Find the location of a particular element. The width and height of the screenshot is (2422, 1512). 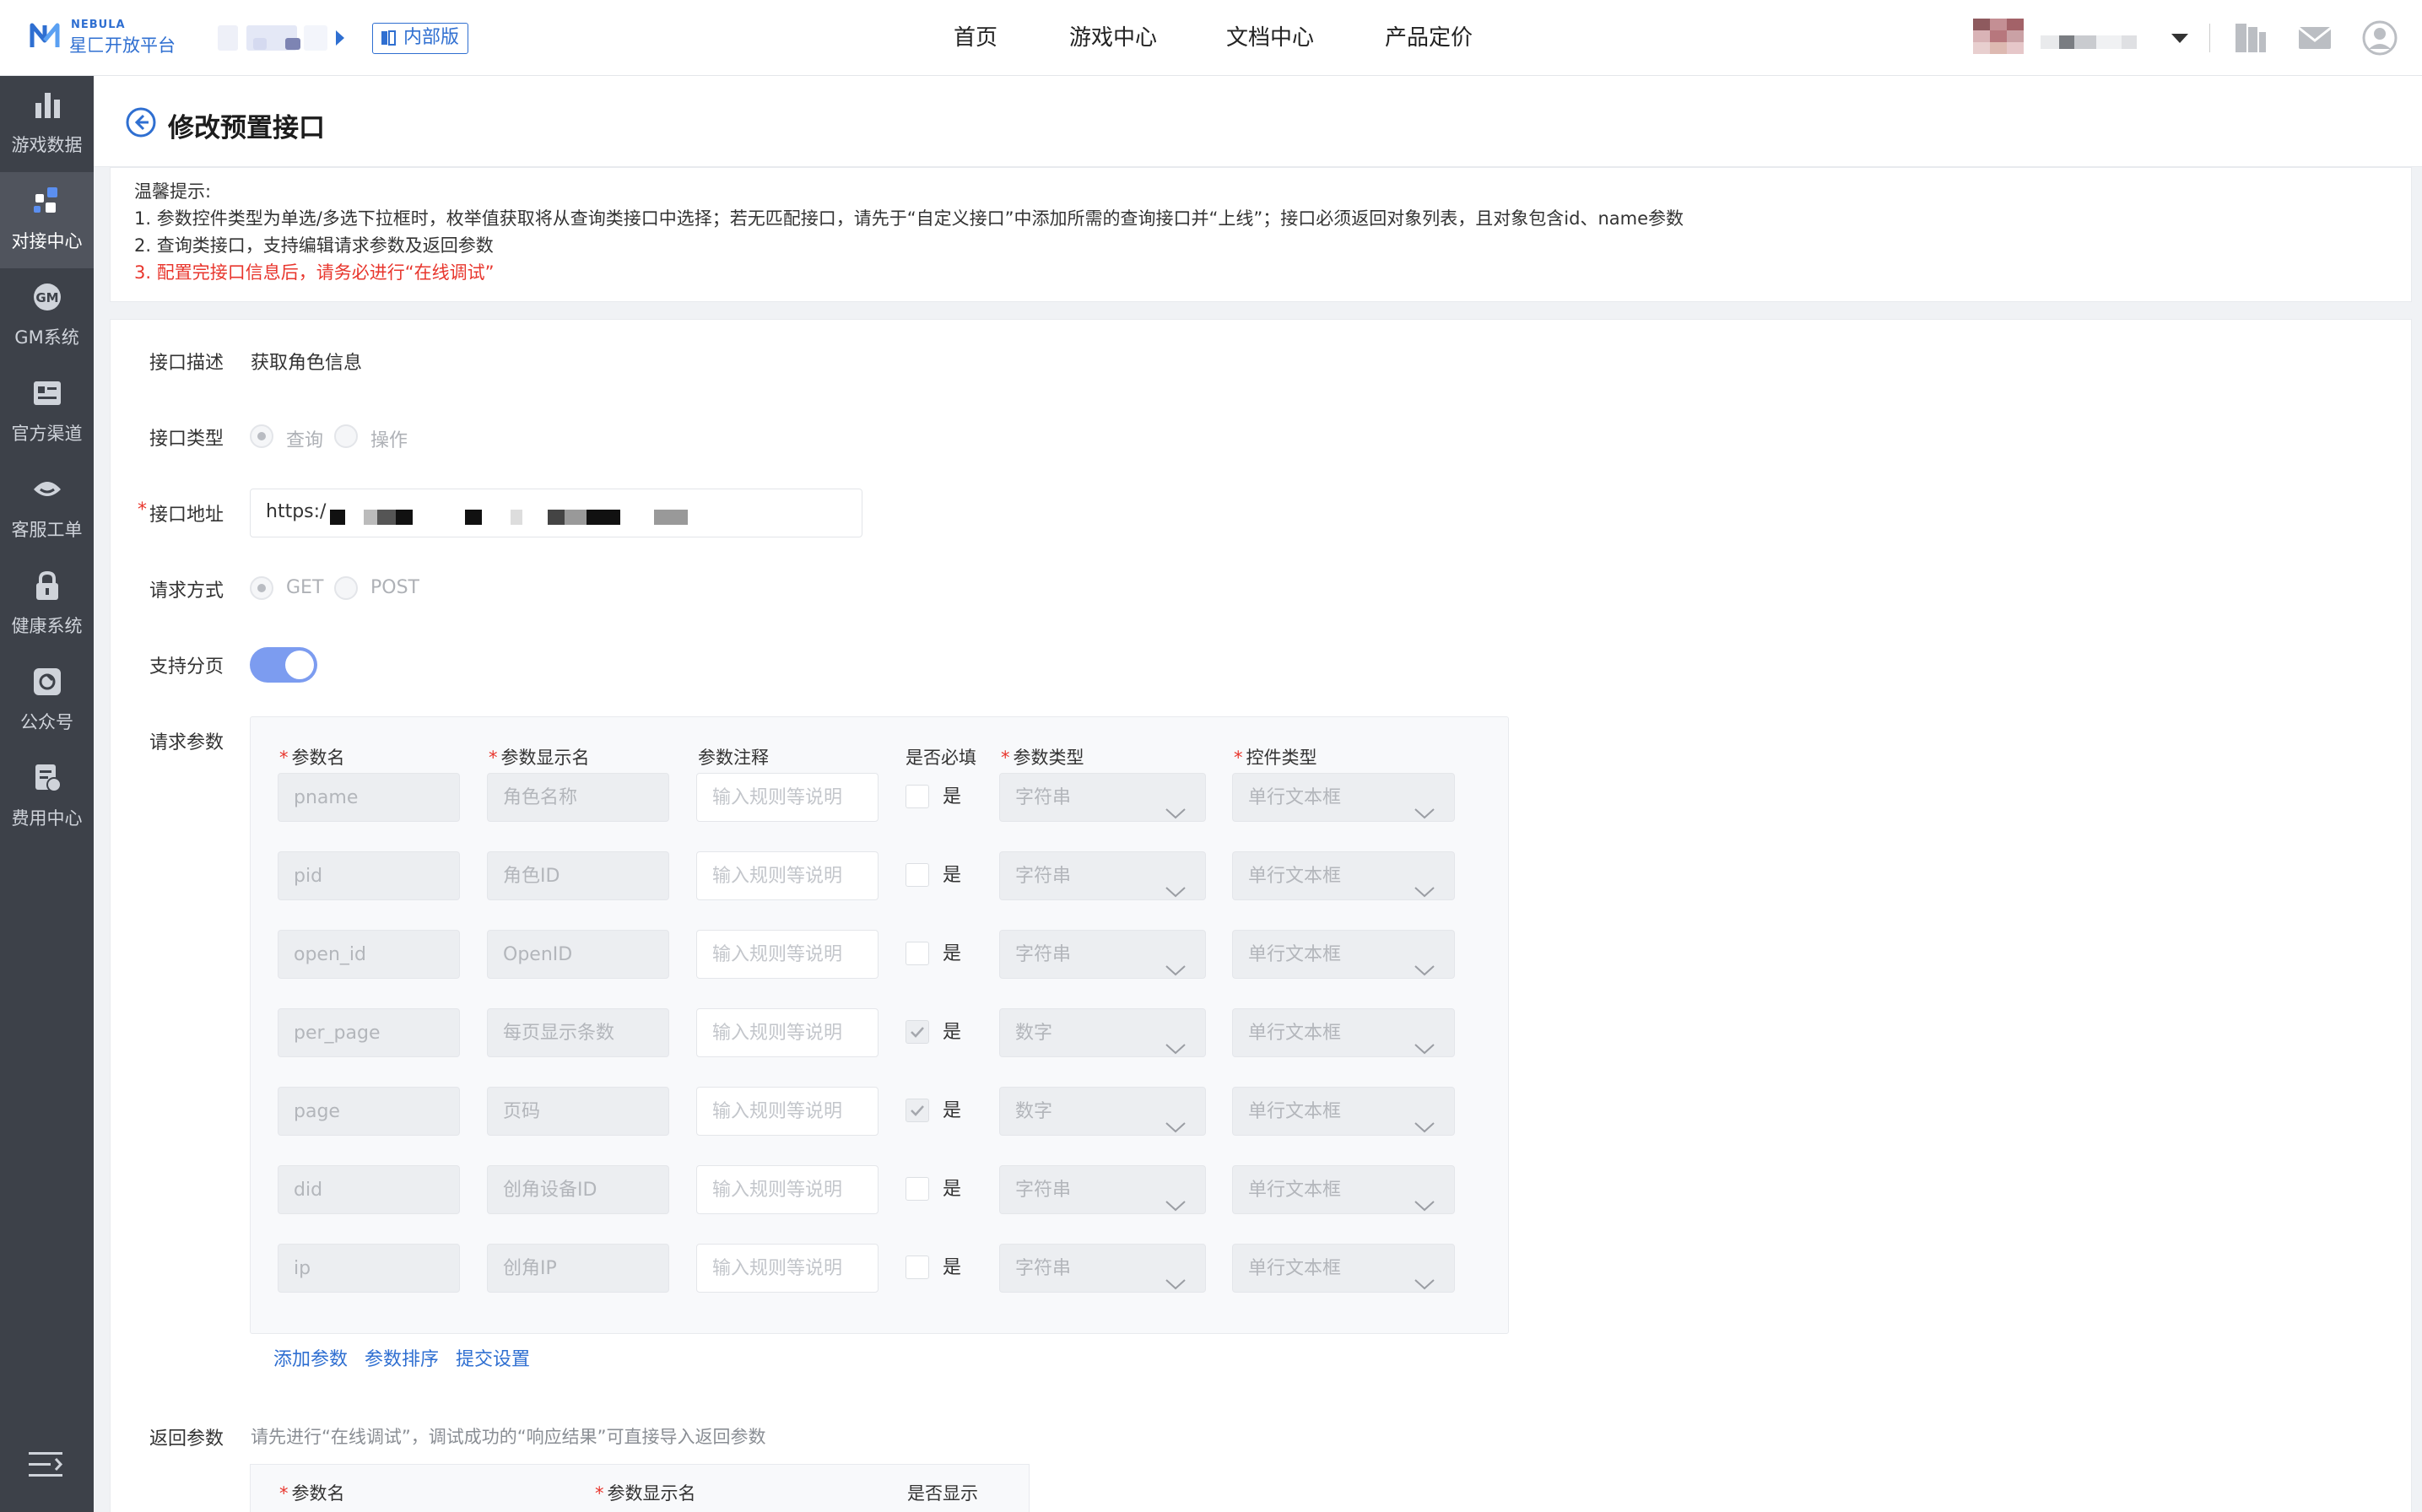

method-radio-get is located at coordinates (261, 588).